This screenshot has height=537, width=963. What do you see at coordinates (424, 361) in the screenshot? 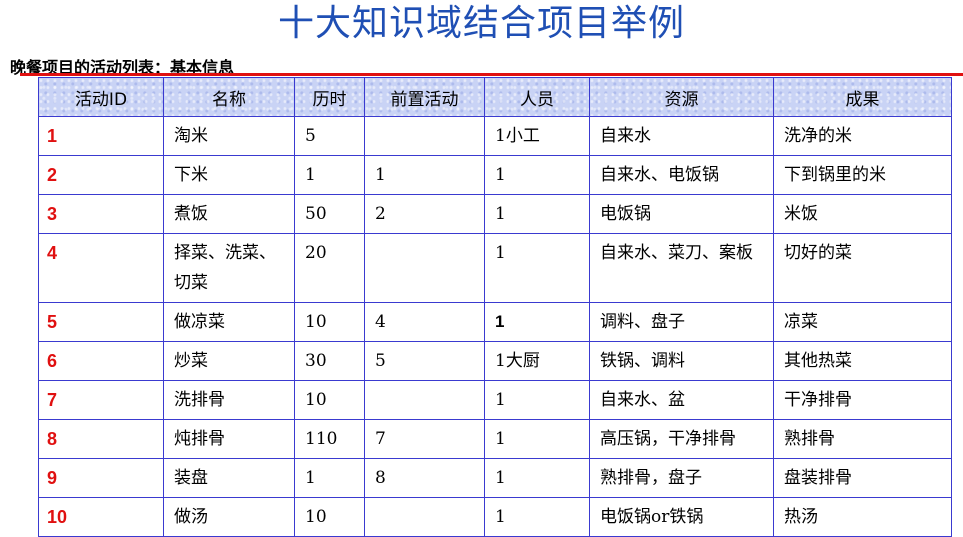
I see `cell-predecessor: 5` at bounding box center [424, 361].